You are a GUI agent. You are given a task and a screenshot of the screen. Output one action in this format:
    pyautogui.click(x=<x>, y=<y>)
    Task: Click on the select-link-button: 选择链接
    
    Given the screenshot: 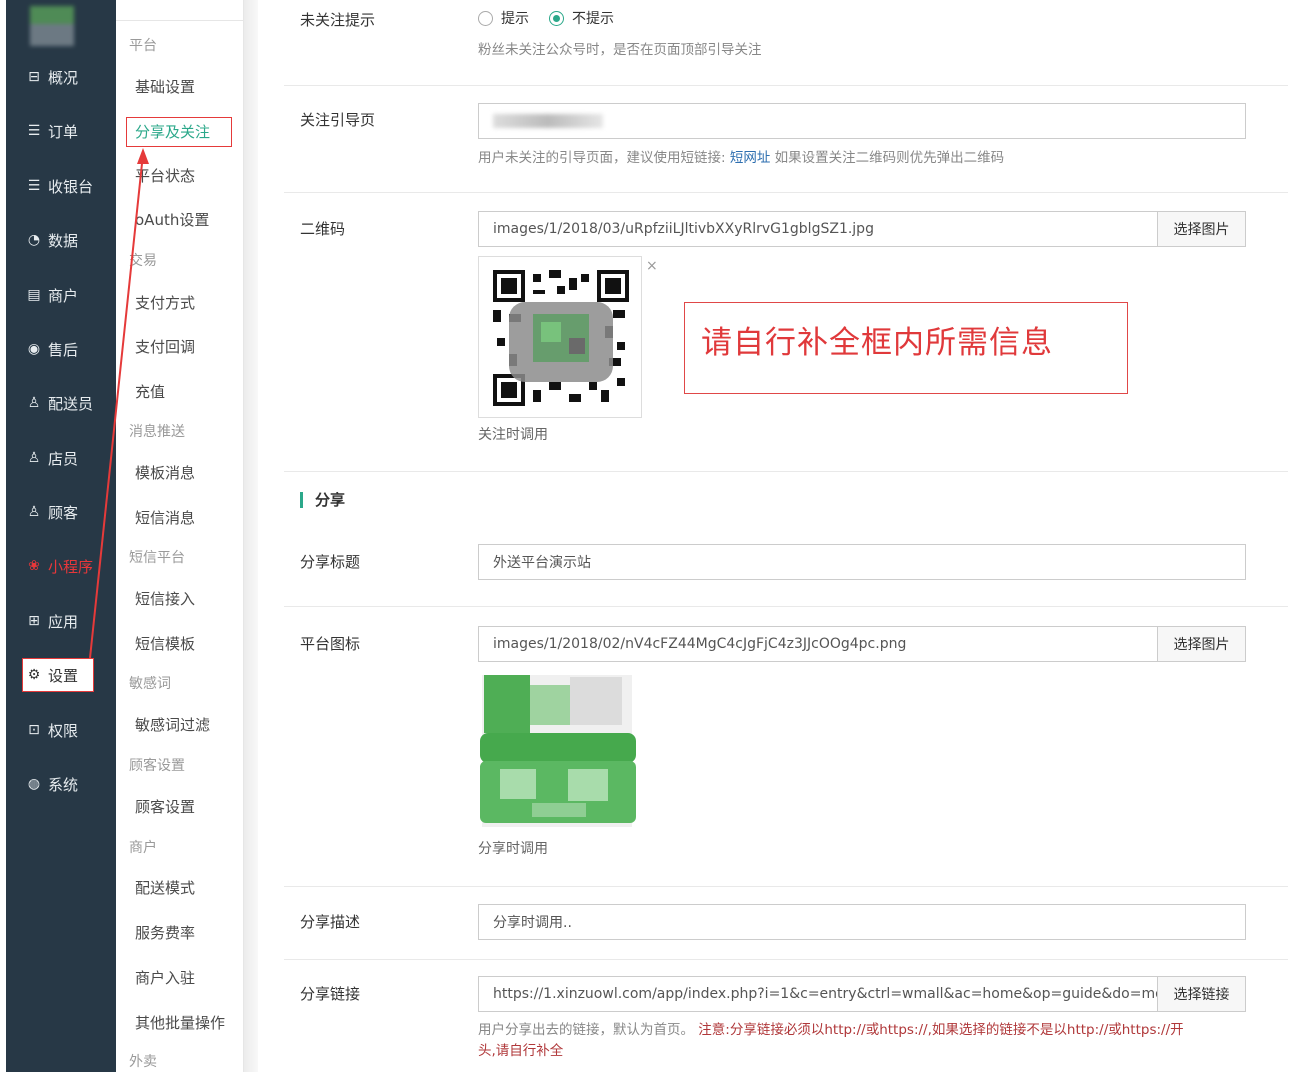 What is the action you would take?
    pyautogui.click(x=1201, y=994)
    